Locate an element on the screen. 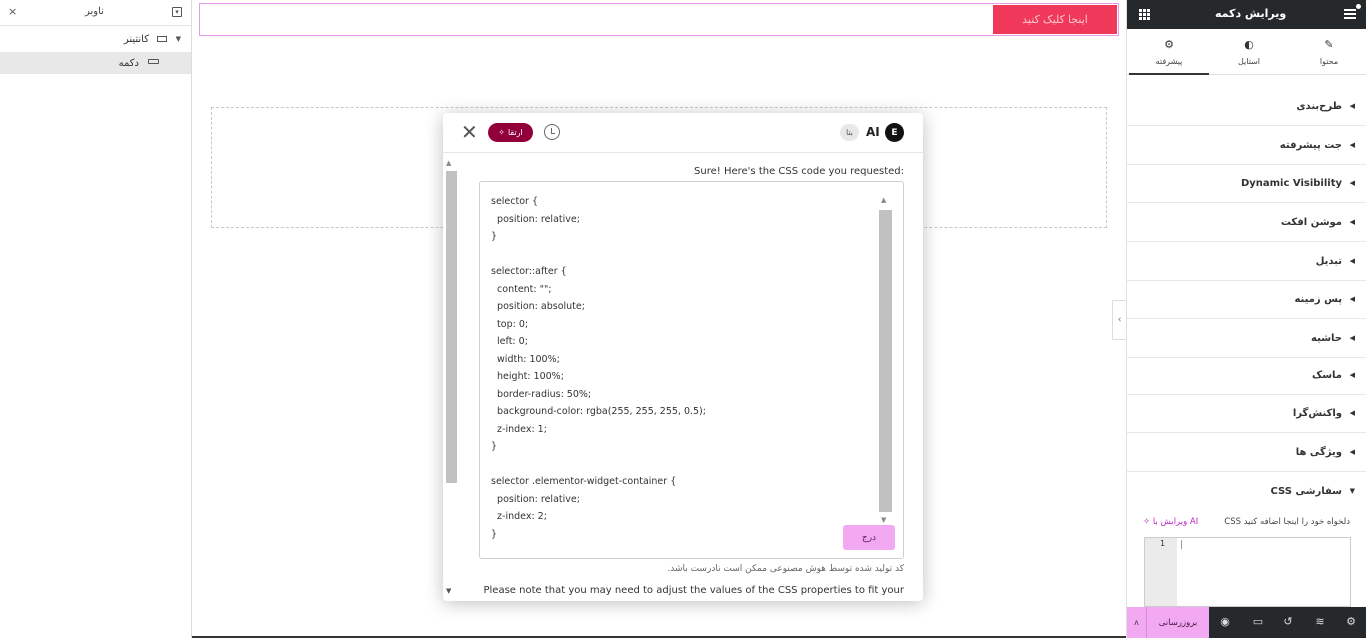  section-title: موشن افکت is located at coordinates (1311, 222).